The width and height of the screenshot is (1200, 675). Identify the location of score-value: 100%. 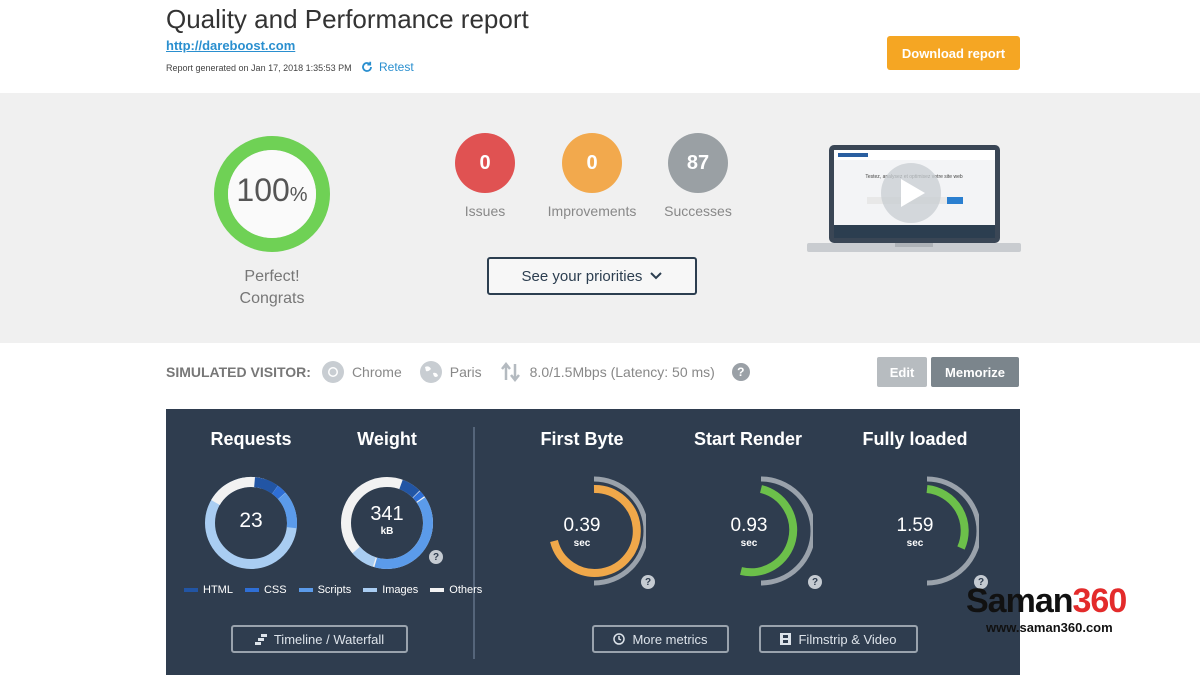
(272, 190).